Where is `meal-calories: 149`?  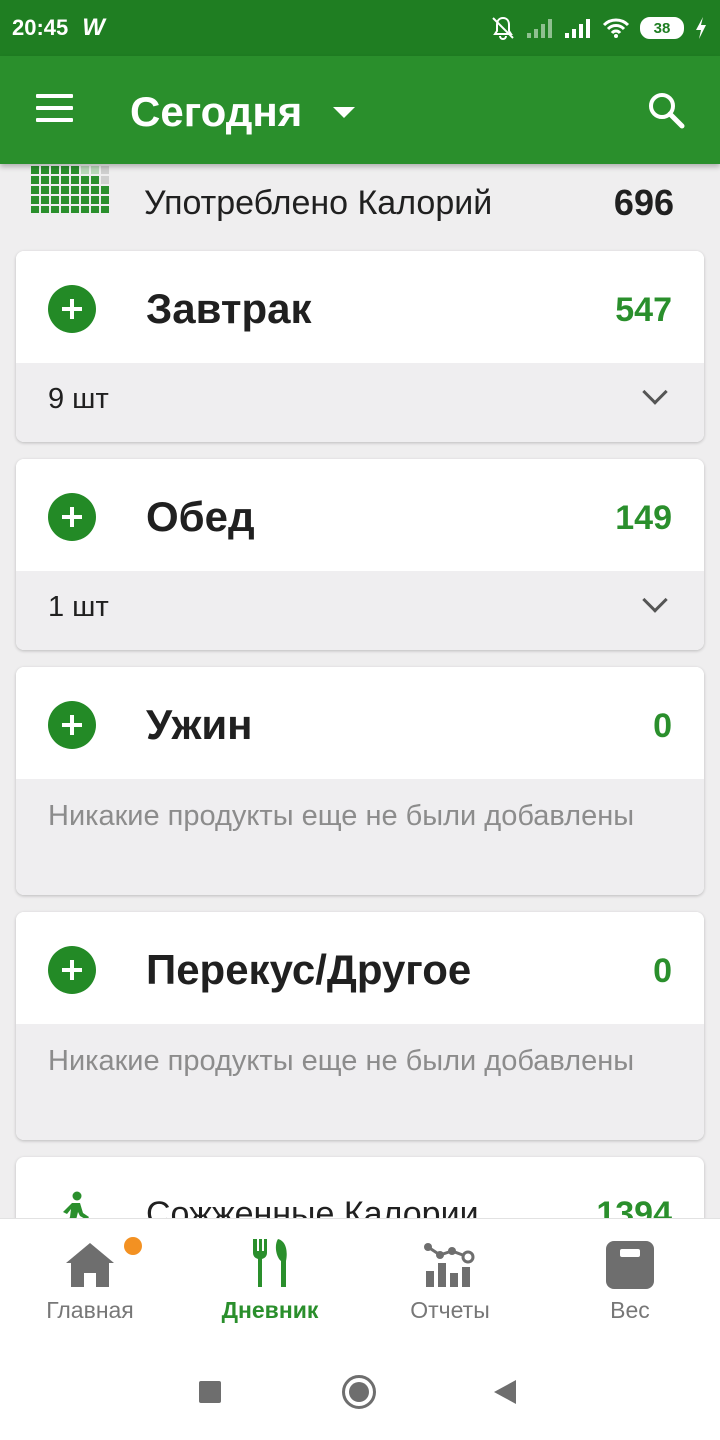
meal-calories: 149 is located at coordinates (643, 518).